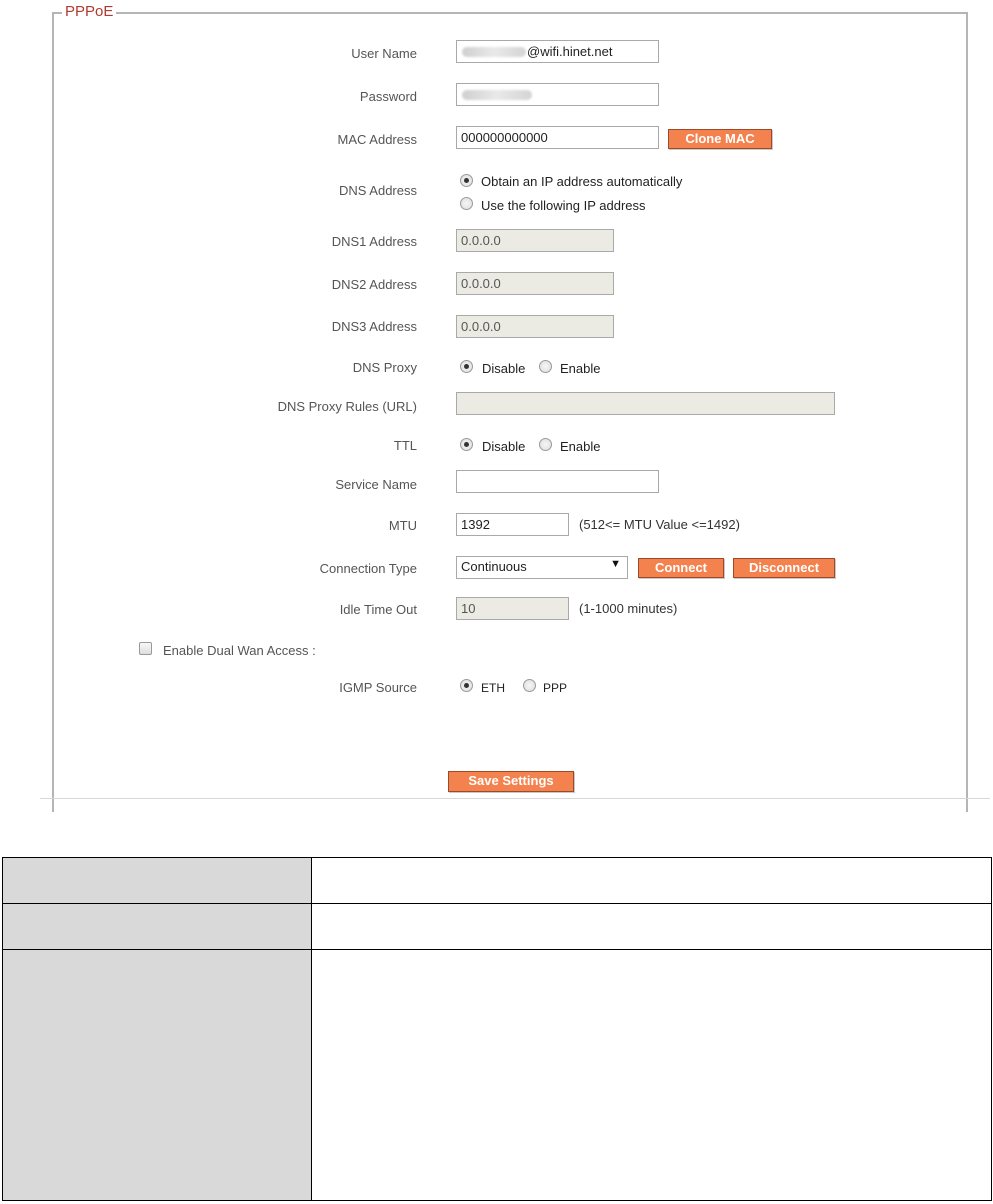 Image resolution: width=993 pixels, height=1204 pixels. What do you see at coordinates (784, 568) in the screenshot?
I see `disconnect-button: Disconnect` at bounding box center [784, 568].